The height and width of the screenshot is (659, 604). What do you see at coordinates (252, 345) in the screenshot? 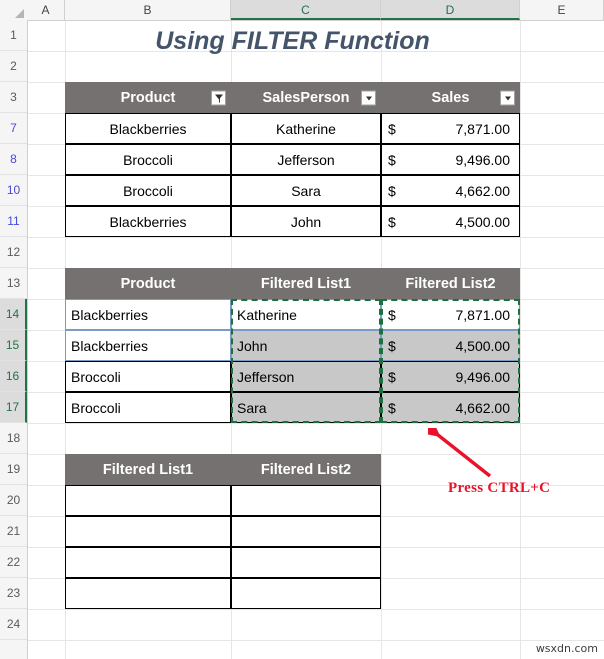
I see `cell-text: John` at bounding box center [252, 345].